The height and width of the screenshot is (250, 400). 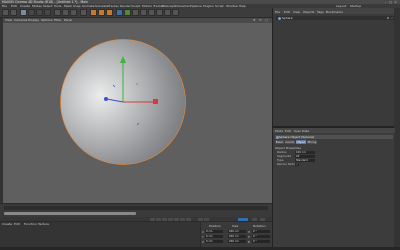 I want to click on array-icon, so click(x=135, y=12).